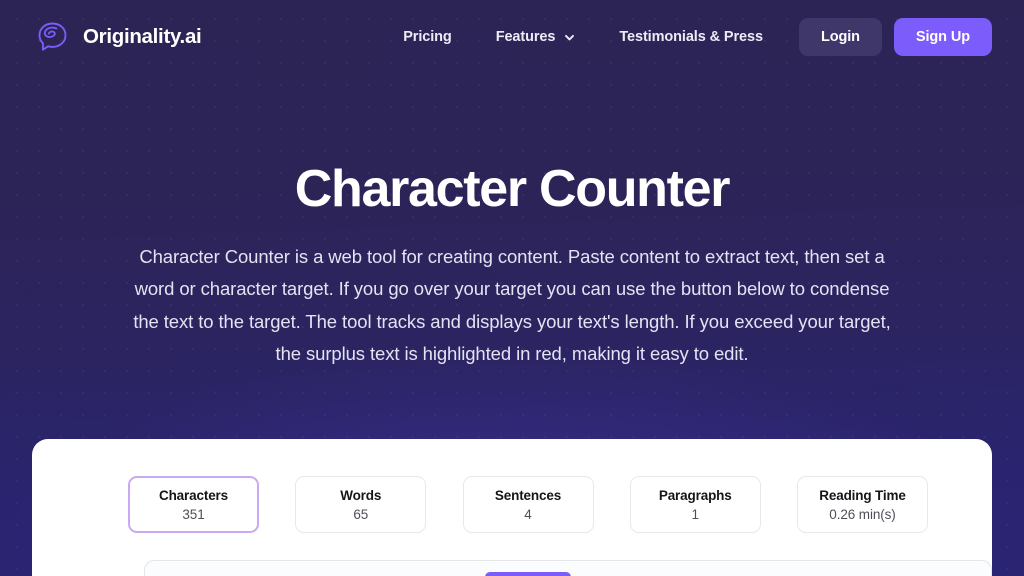 This screenshot has height=576, width=1024. I want to click on stat-label: Characters, so click(193, 495).